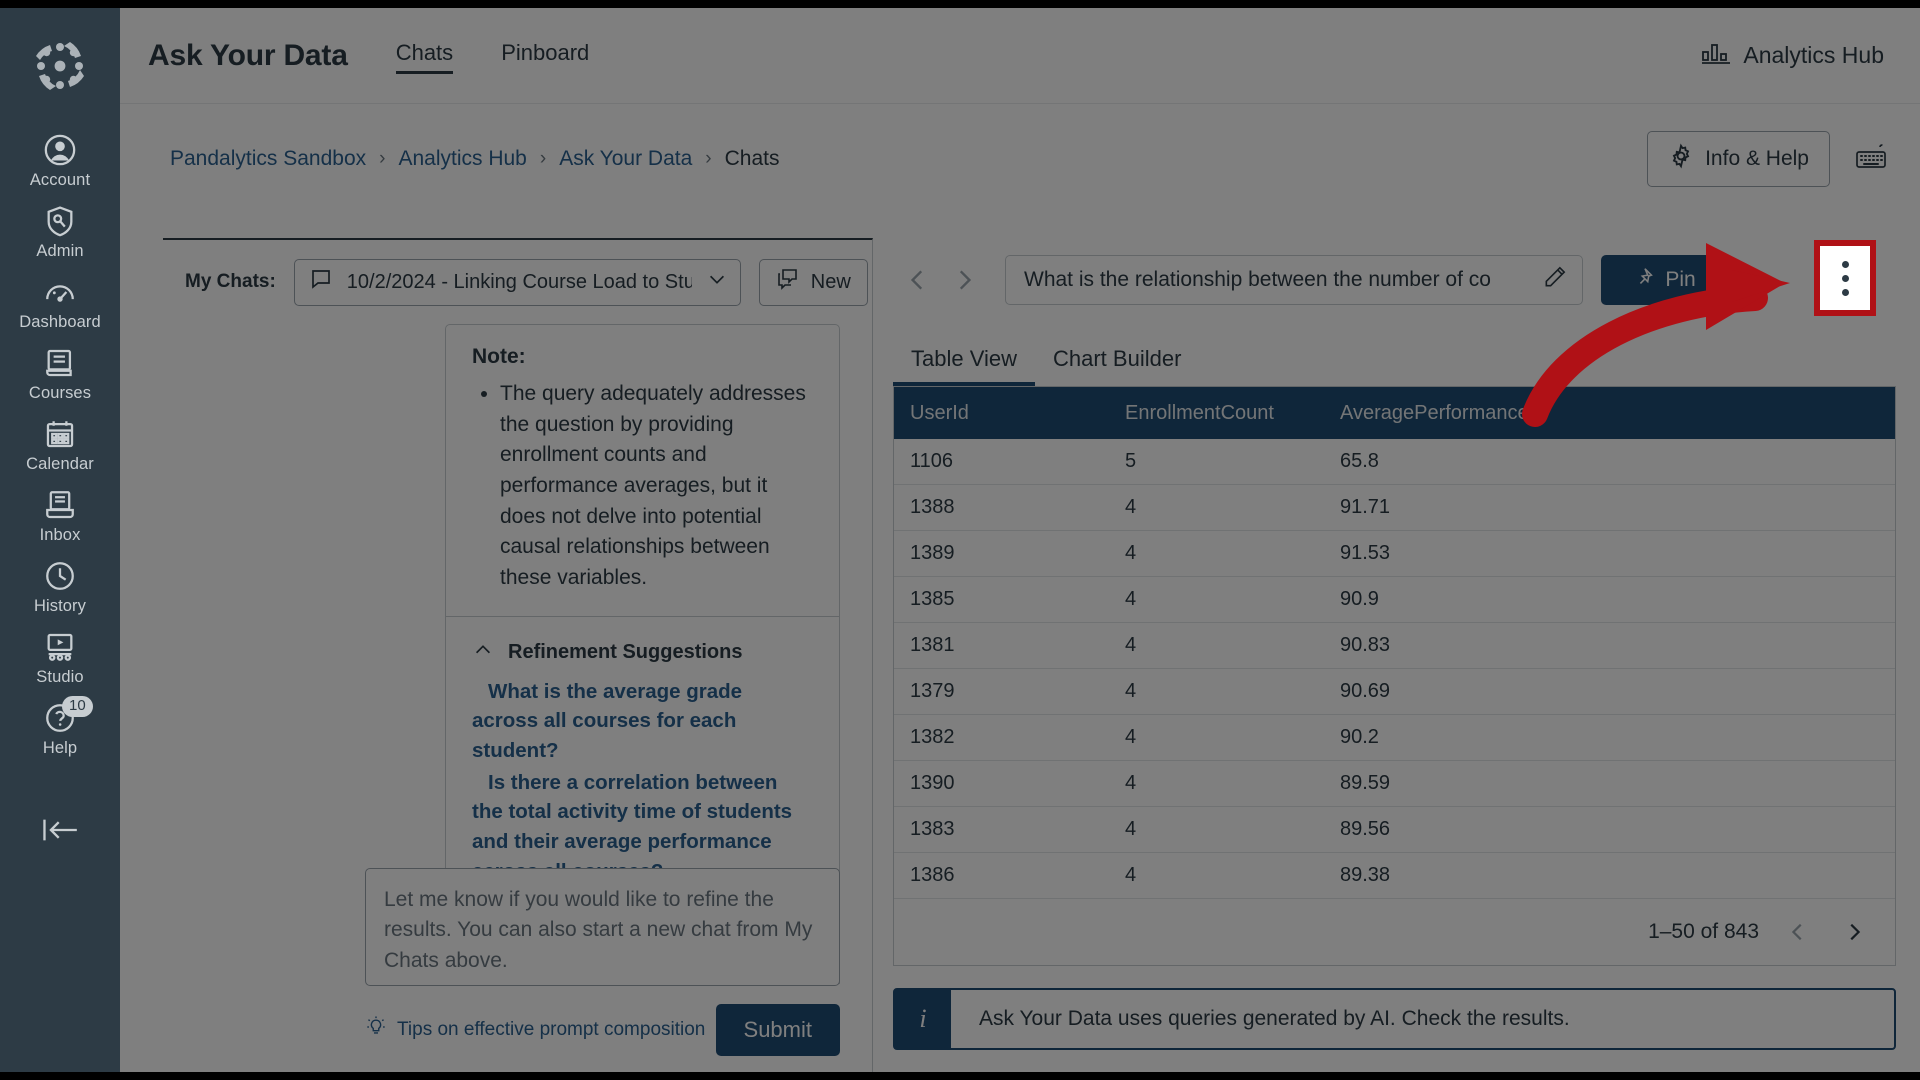 The height and width of the screenshot is (1080, 1920). I want to click on pagination-previous-button, so click(1798, 932).